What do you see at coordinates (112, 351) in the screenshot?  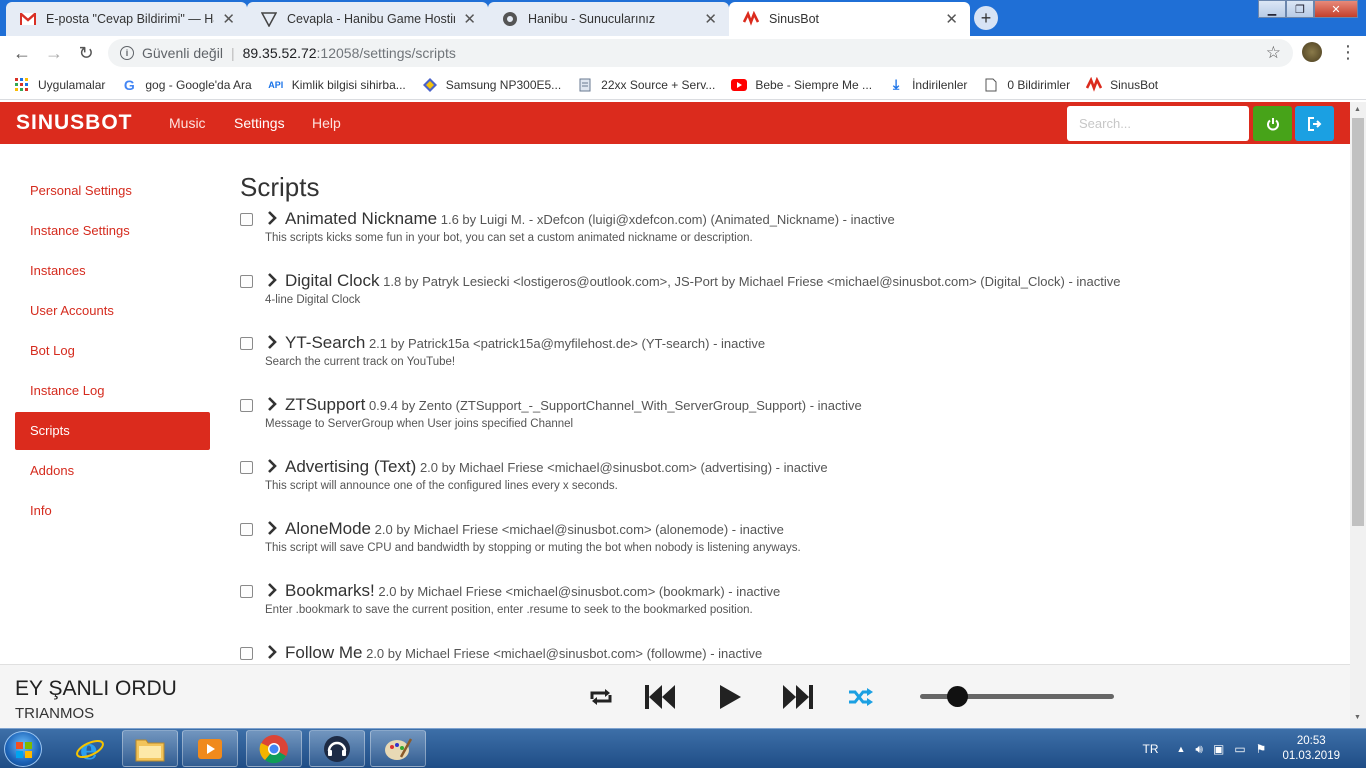 I see `sidebar-item-bot-log: Bot Log` at bounding box center [112, 351].